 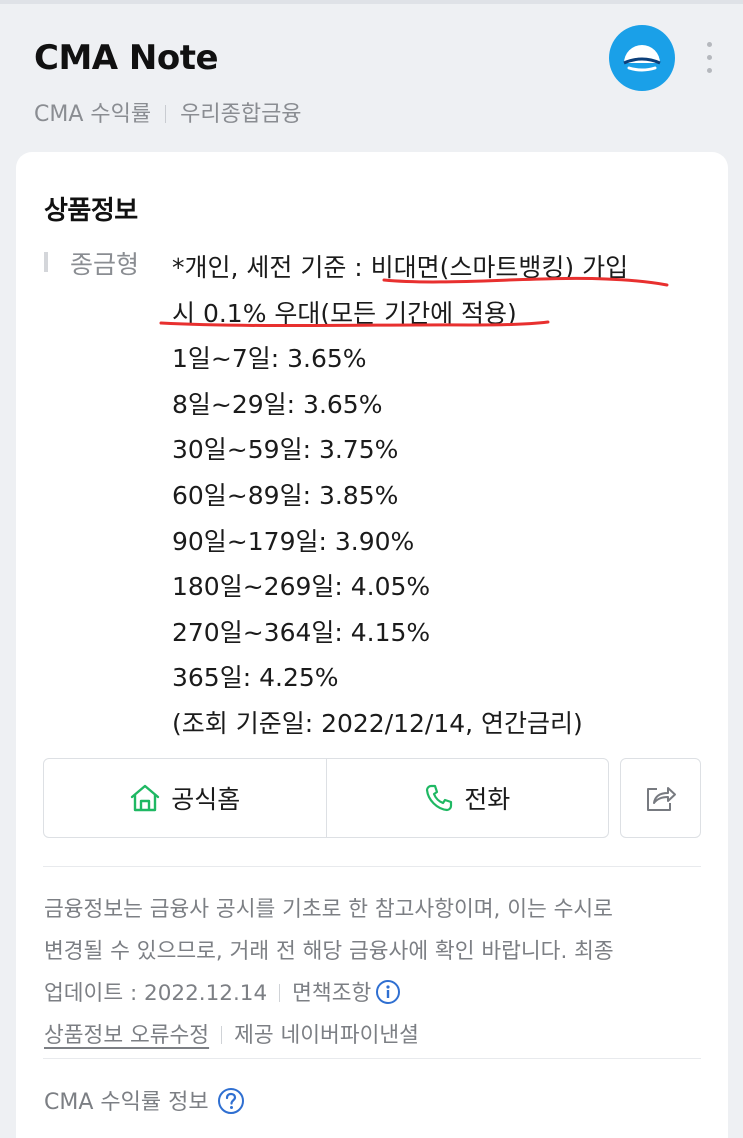 What do you see at coordinates (285, 495) in the screenshot?
I see `rate-line: 60일~89일: 3.85%` at bounding box center [285, 495].